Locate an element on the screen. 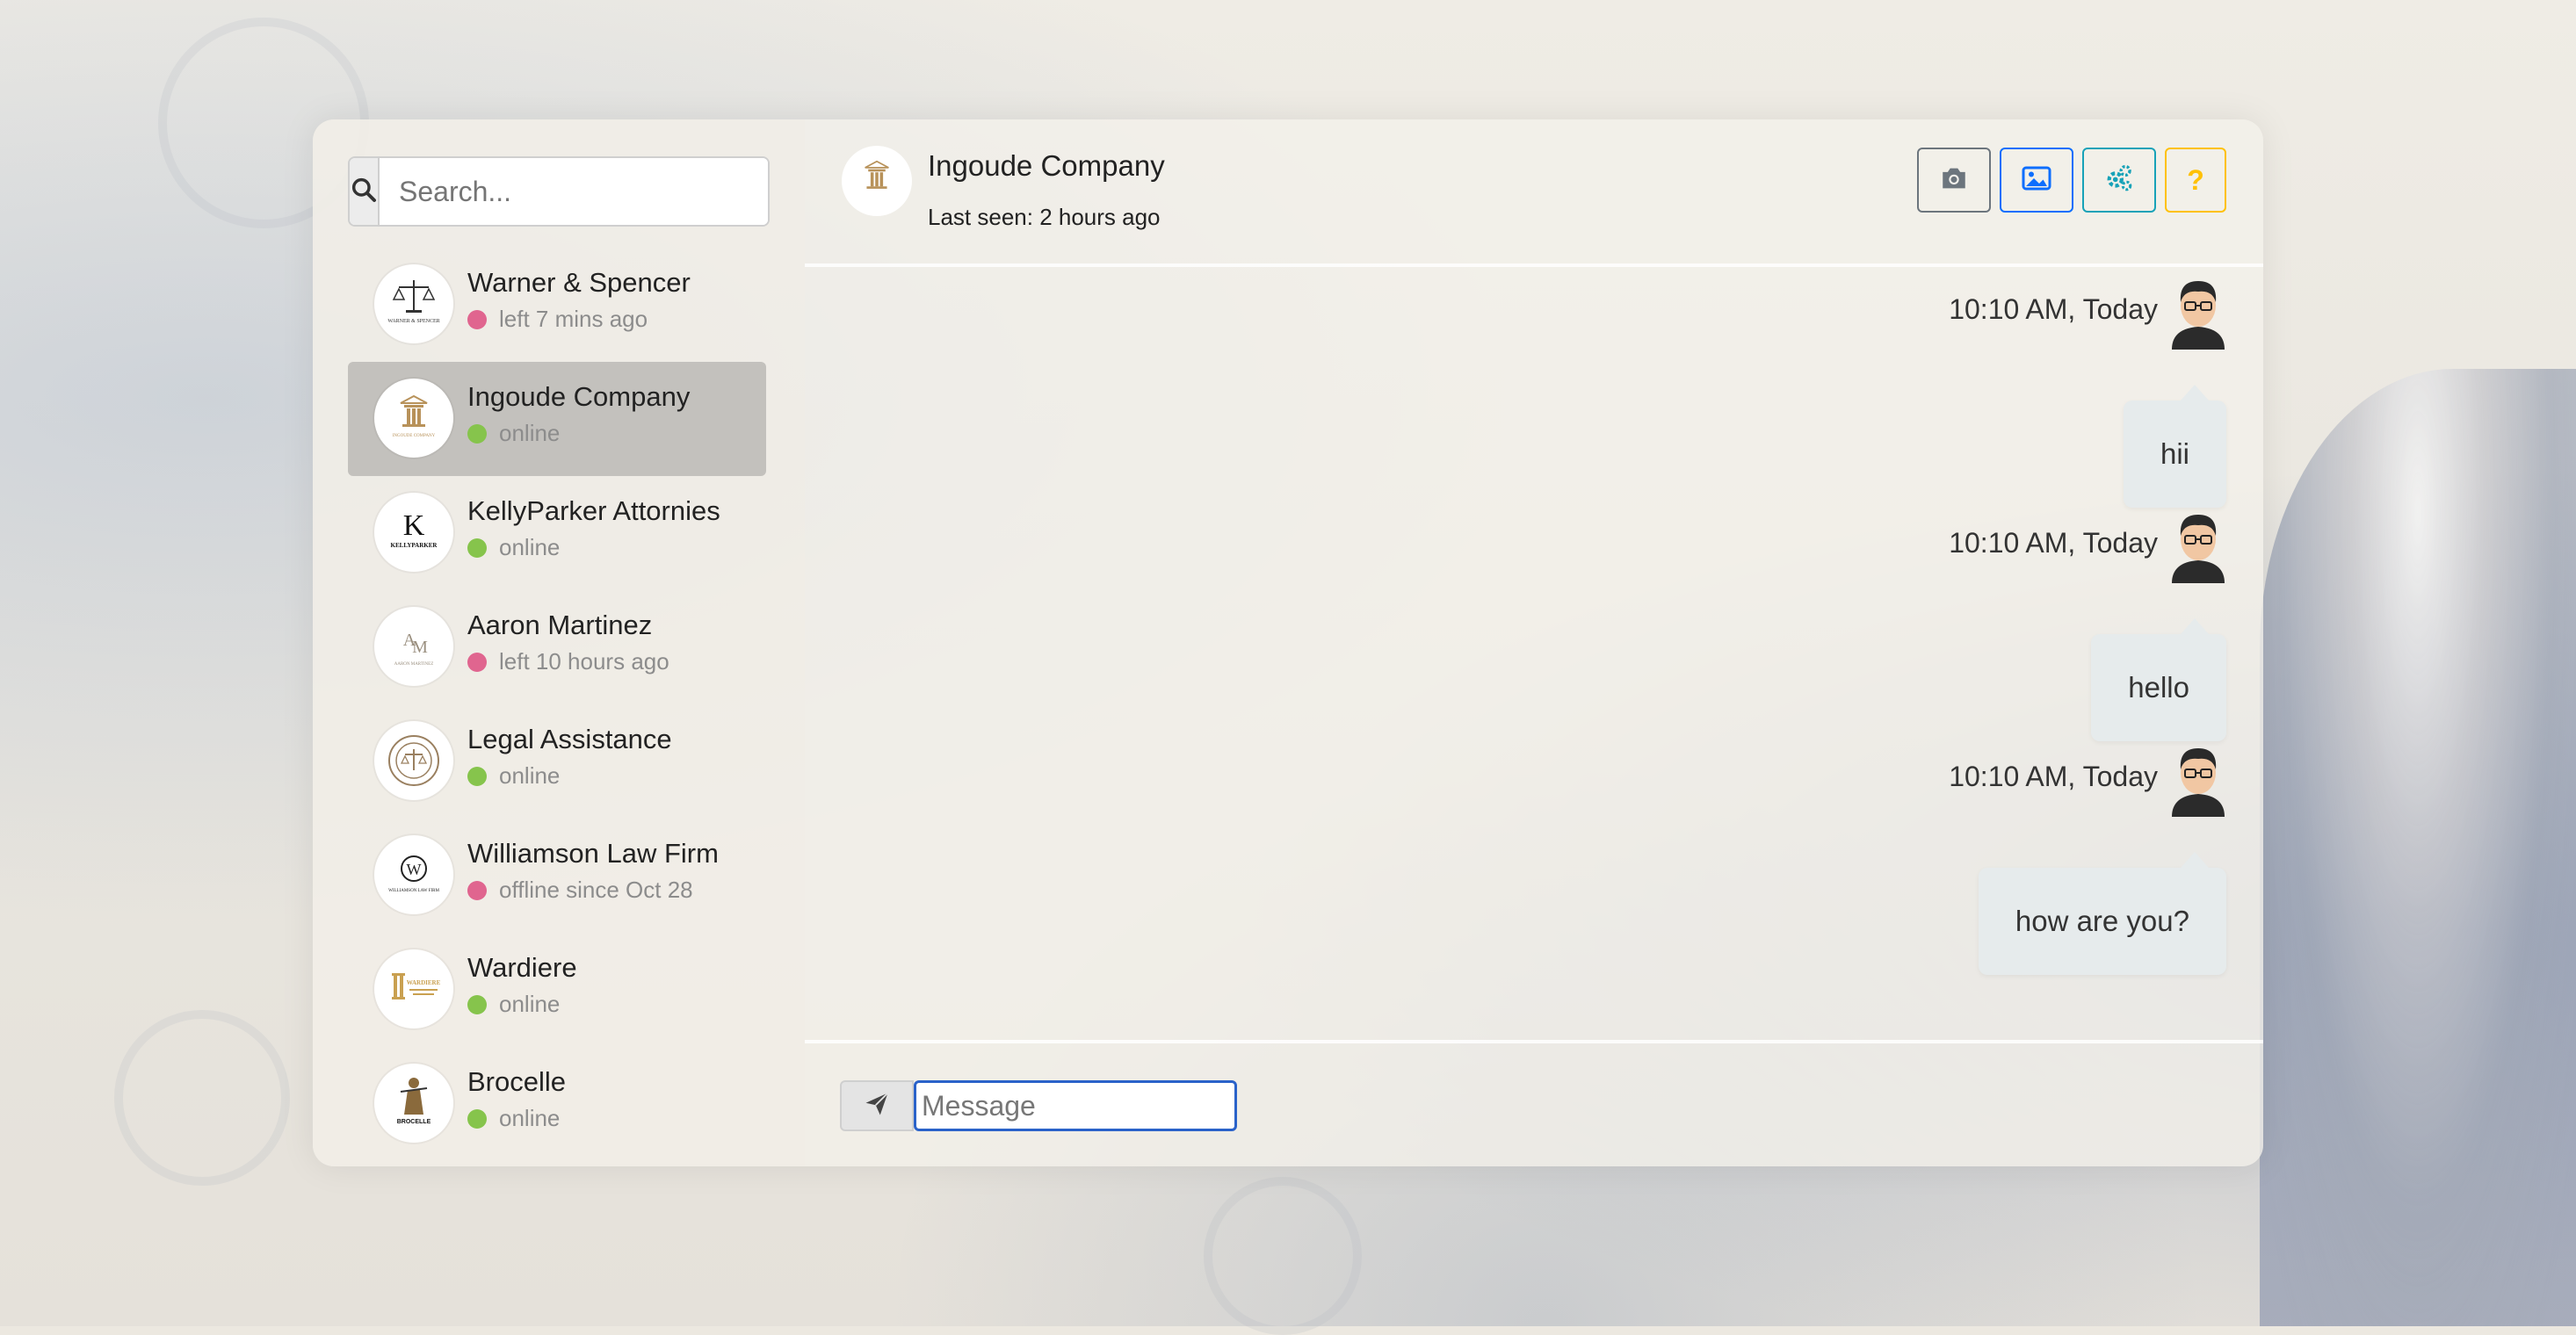 Image resolution: width=2576 pixels, height=1335 pixels. send-button is located at coordinates (877, 1105).